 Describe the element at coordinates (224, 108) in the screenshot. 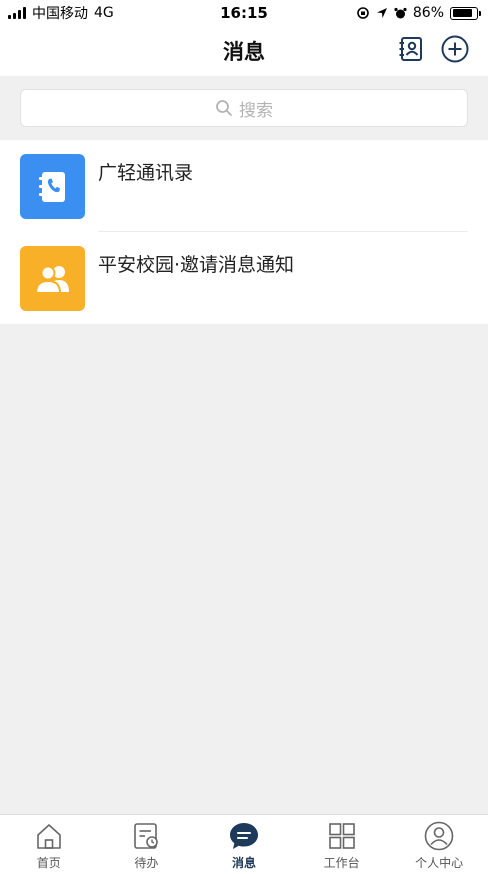

I see `search-icon` at that location.